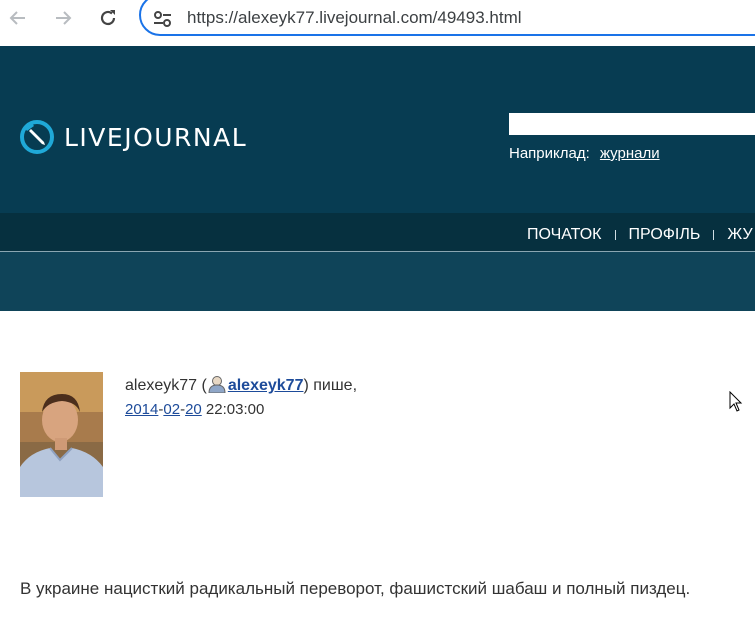  Describe the element at coordinates (141, 409) in the screenshot. I see `date-year-link: 2014` at that location.